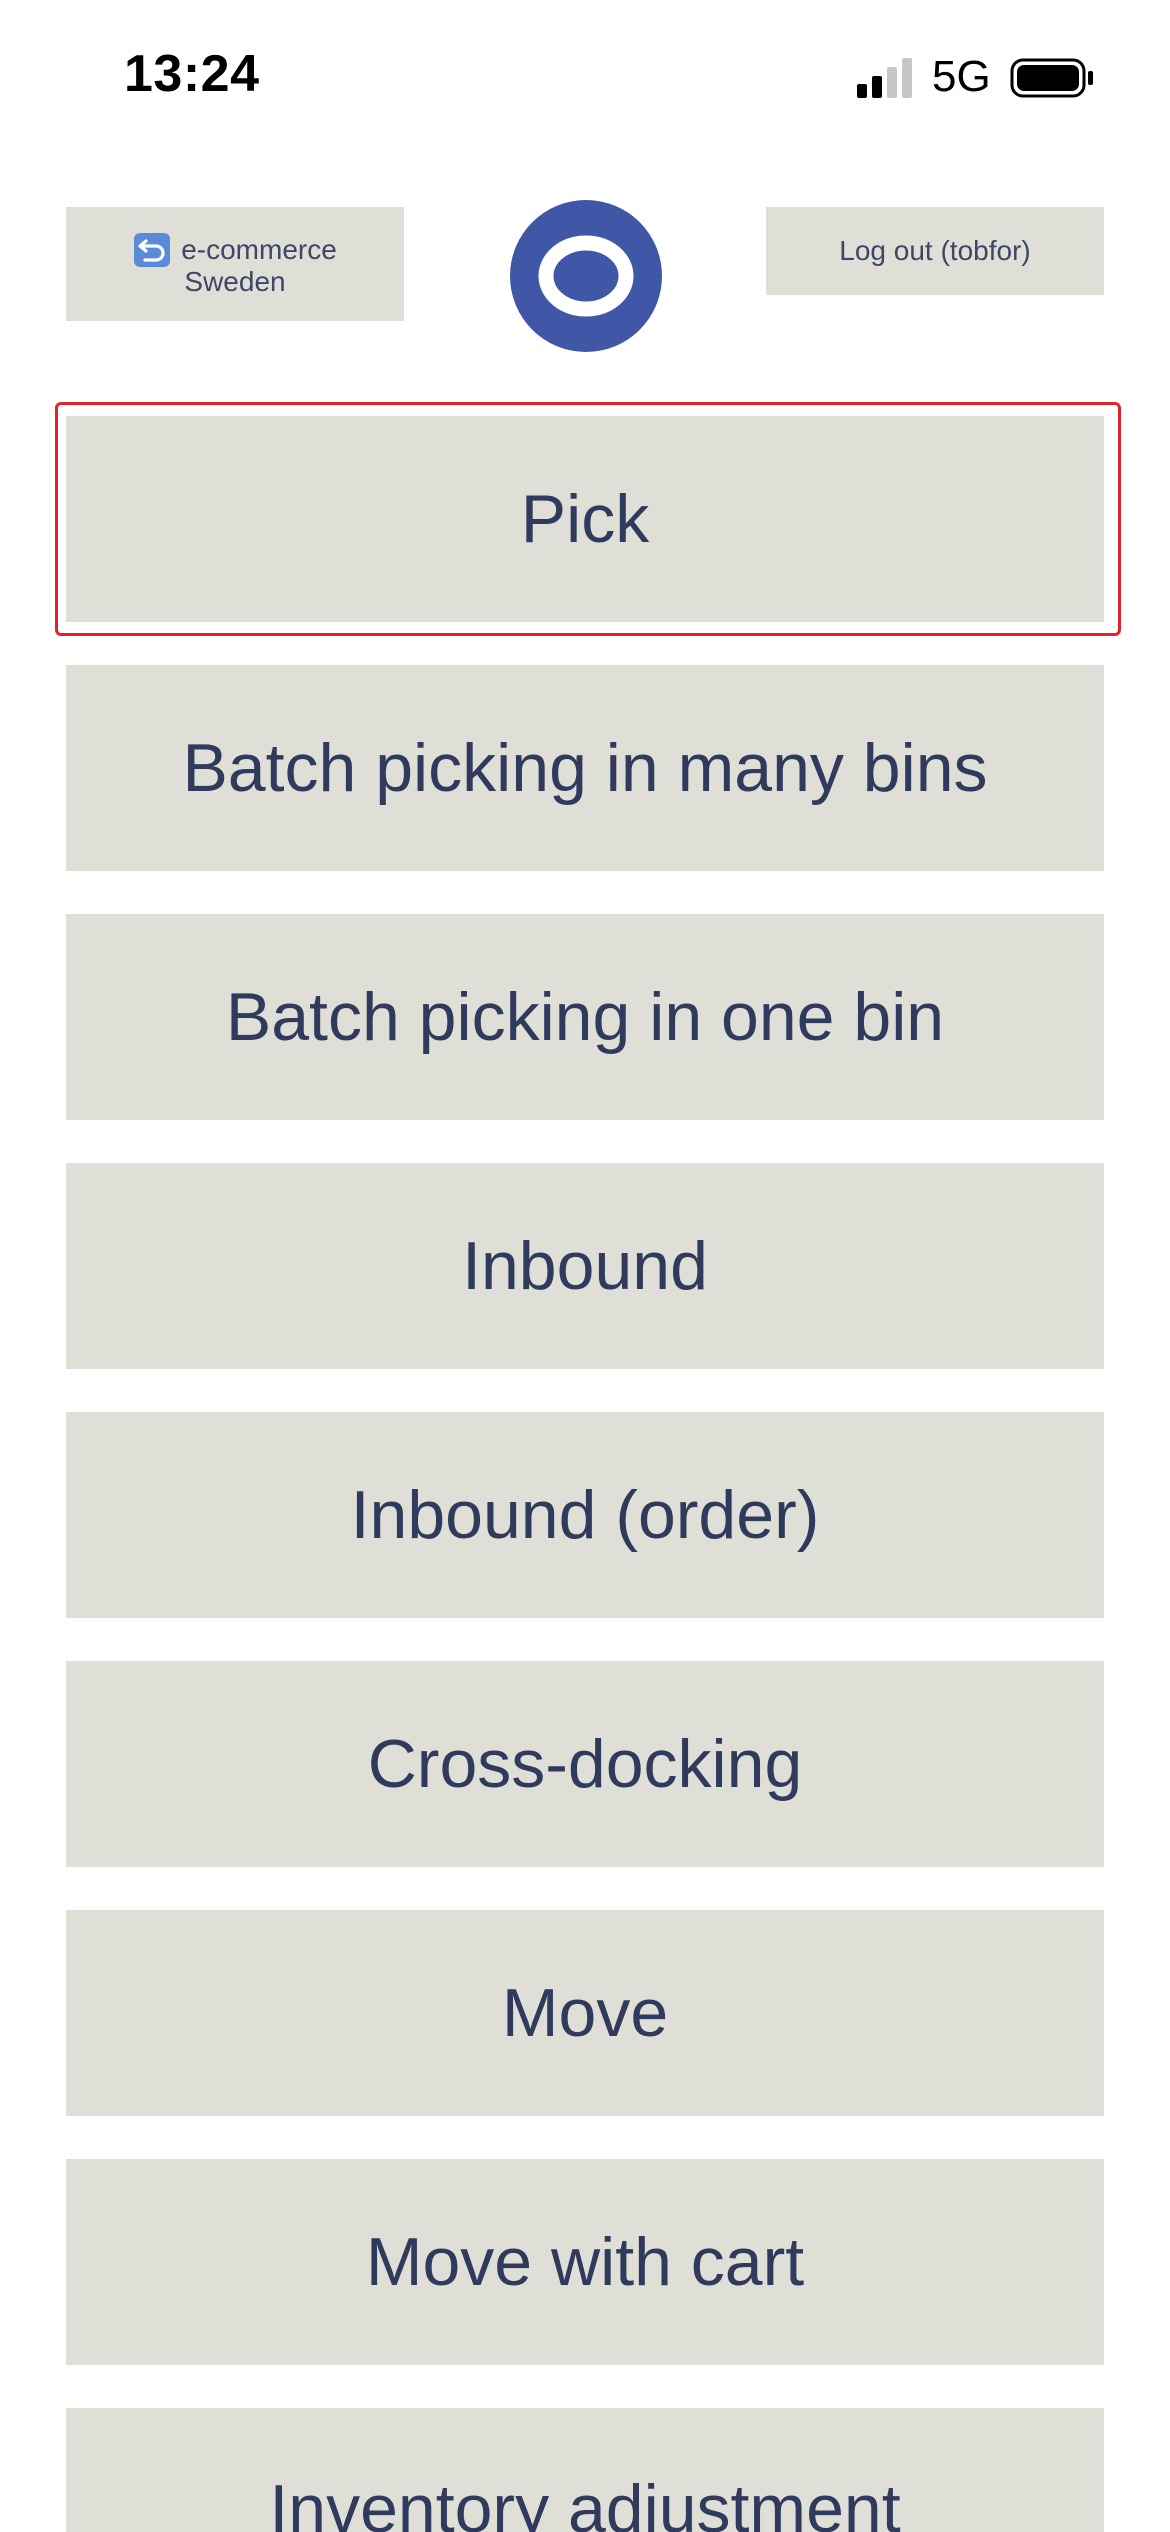  What do you see at coordinates (585, 2013) in the screenshot?
I see `menu-item-move: Move` at bounding box center [585, 2013].